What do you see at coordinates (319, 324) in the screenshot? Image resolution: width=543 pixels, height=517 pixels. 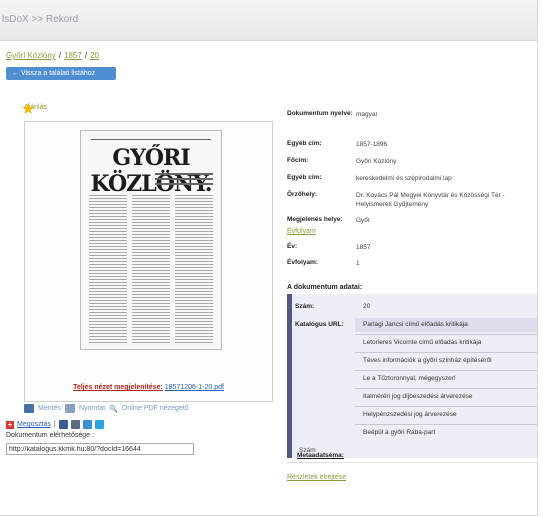 I see `catalog-url-label: Katalógus URL:` at bounding box center [319, 324].